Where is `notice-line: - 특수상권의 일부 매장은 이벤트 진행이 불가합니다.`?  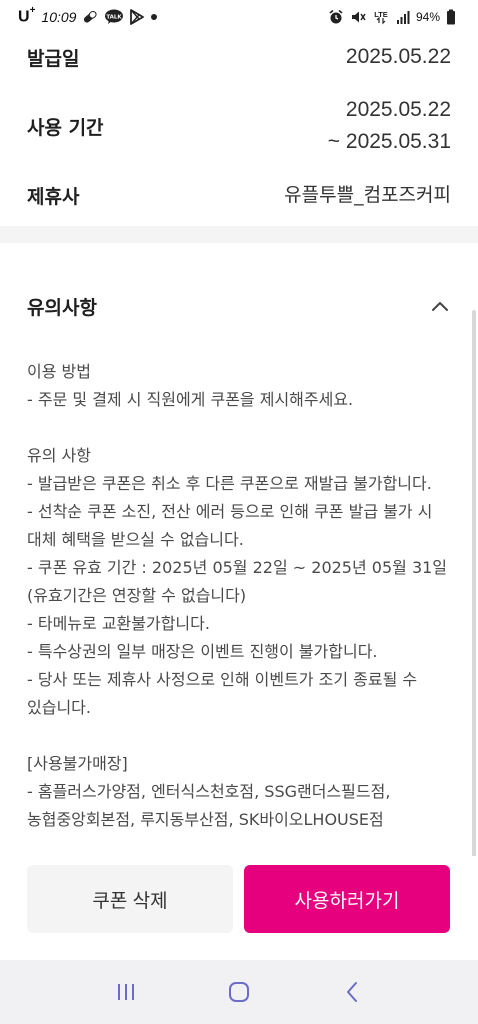 notice-line: - 특수상권의 일부 매장은 이벤트 진행이 불가합니다. is located at coordinates (202, 651).